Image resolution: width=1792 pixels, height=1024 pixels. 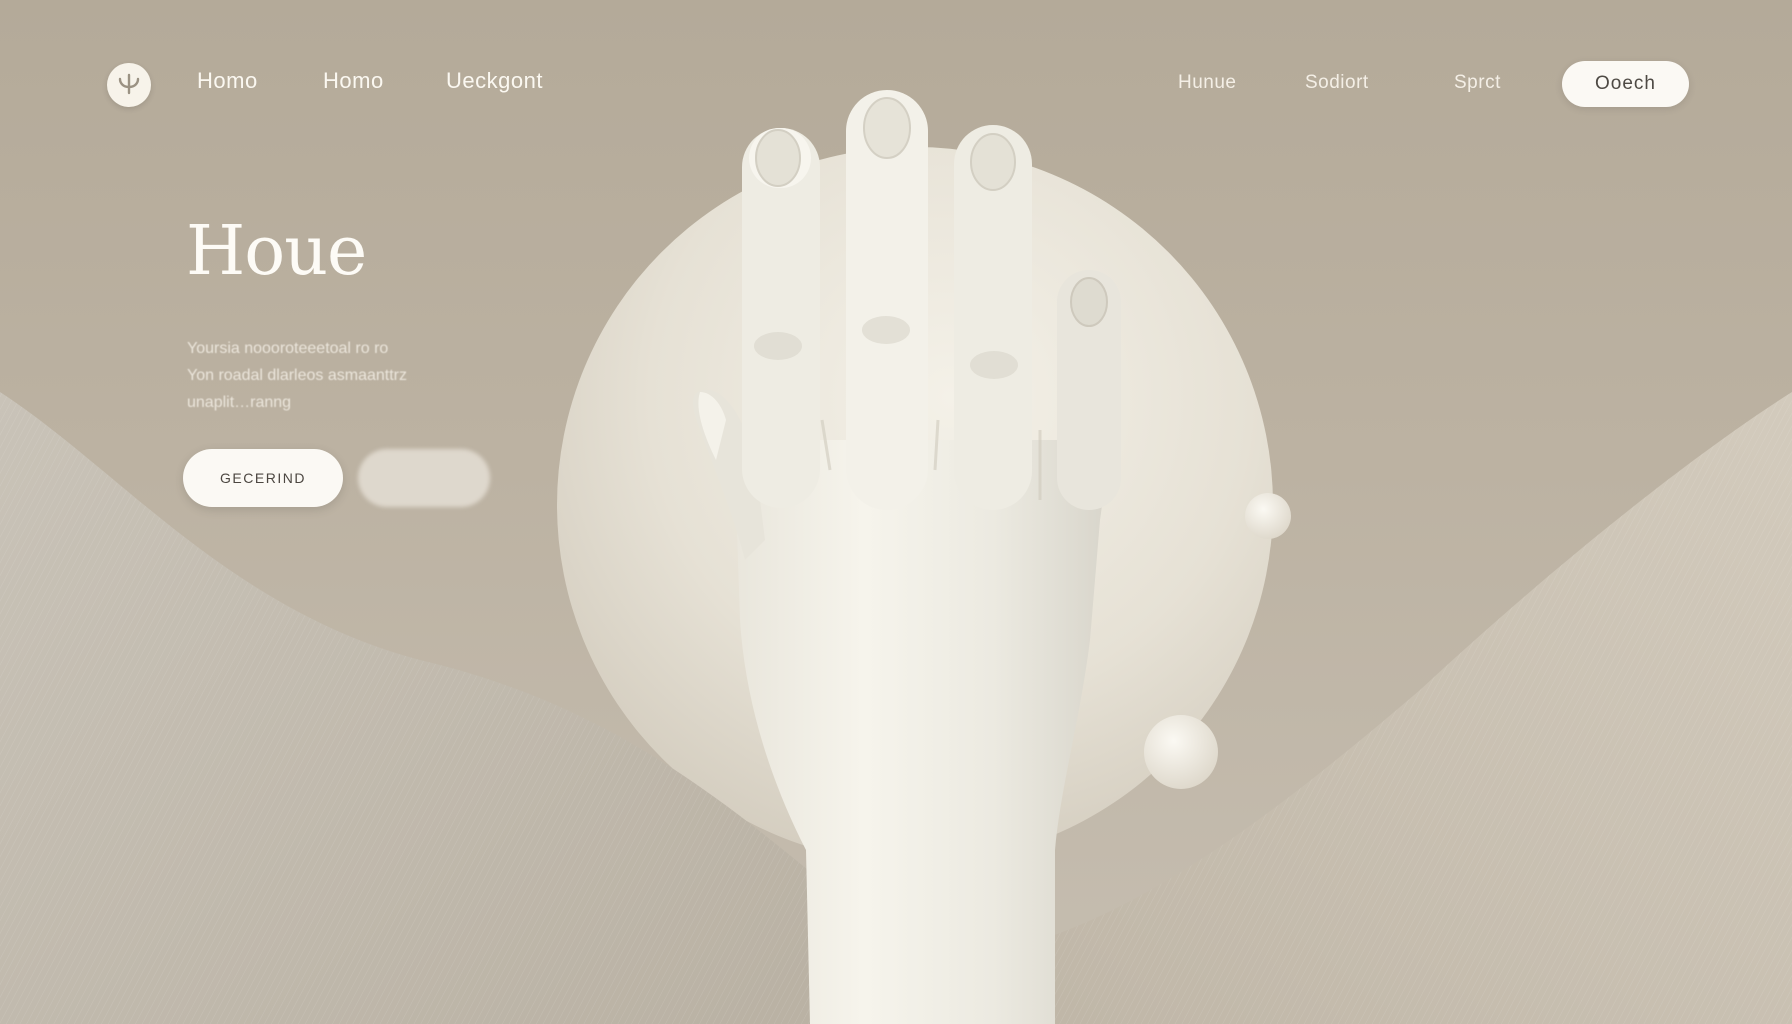 I want to click on hero-title: Houe, so click(x=276, y=251).